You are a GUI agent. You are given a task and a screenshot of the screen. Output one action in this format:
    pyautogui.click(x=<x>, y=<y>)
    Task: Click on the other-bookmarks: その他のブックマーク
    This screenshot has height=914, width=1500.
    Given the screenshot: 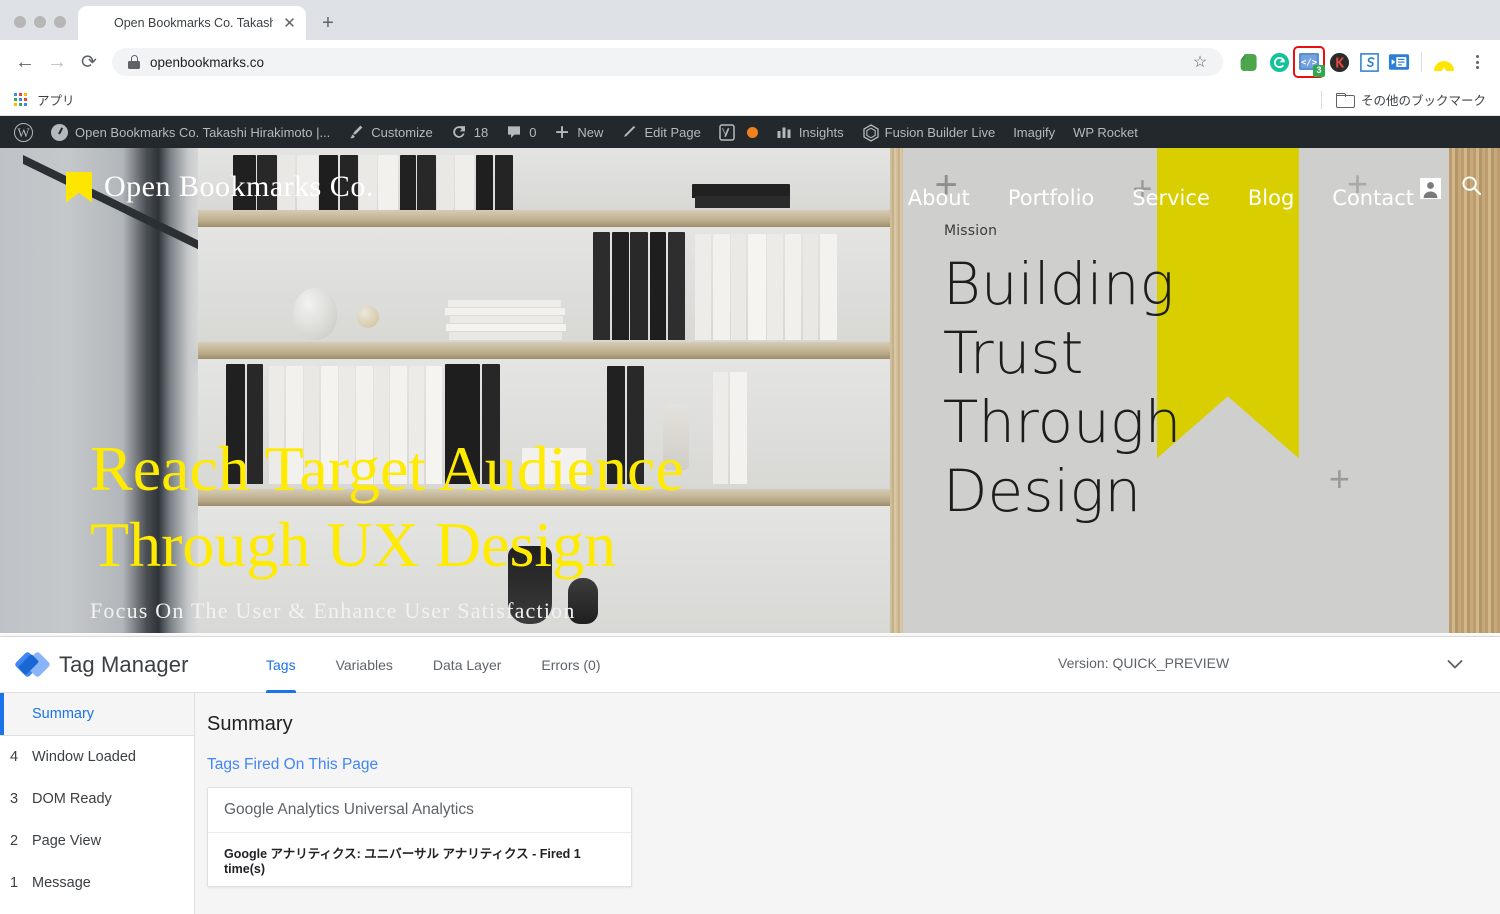 What is the action you would take?
    pyautogui.click(x=1403, y=99)
    